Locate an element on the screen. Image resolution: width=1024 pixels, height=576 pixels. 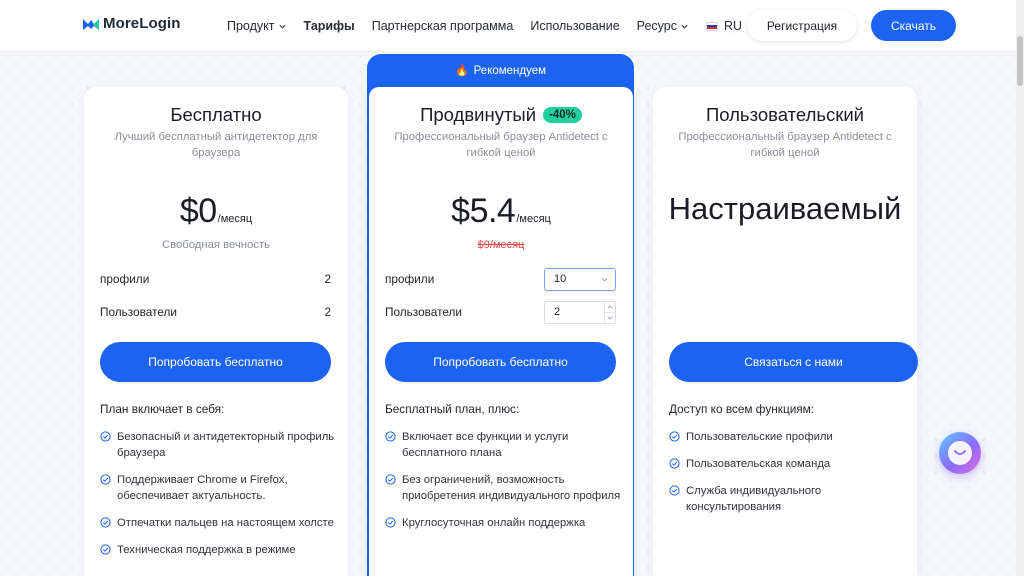
nav-item-label: Продукт is located at coordinates (251, 26).